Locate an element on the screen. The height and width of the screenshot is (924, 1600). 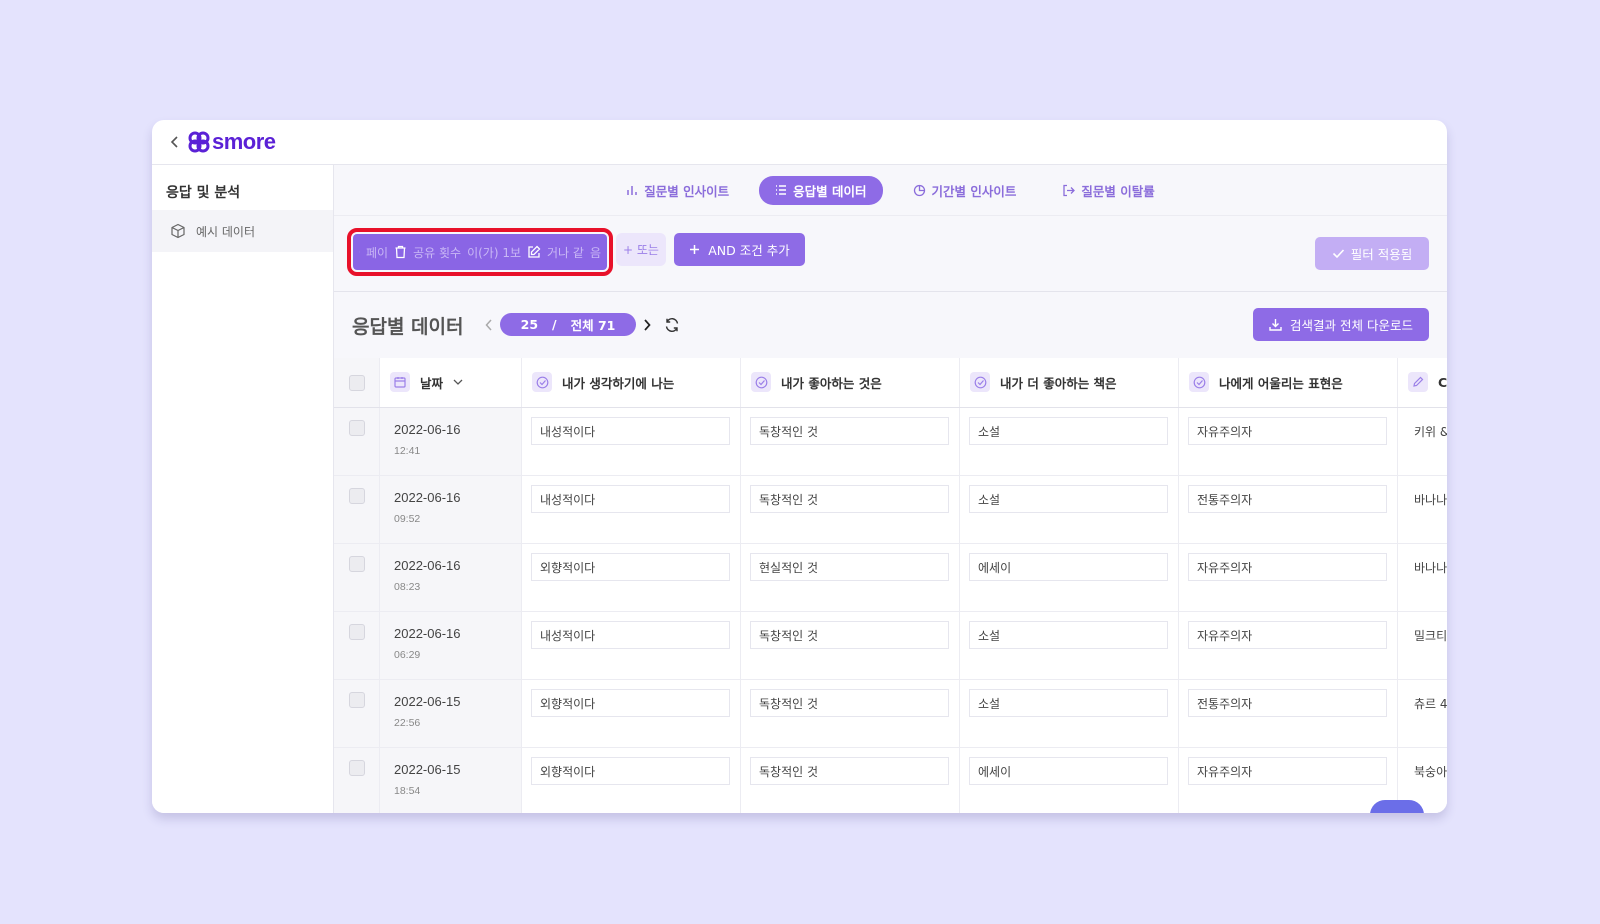
download-icon is located at coordinates (1275, 325).